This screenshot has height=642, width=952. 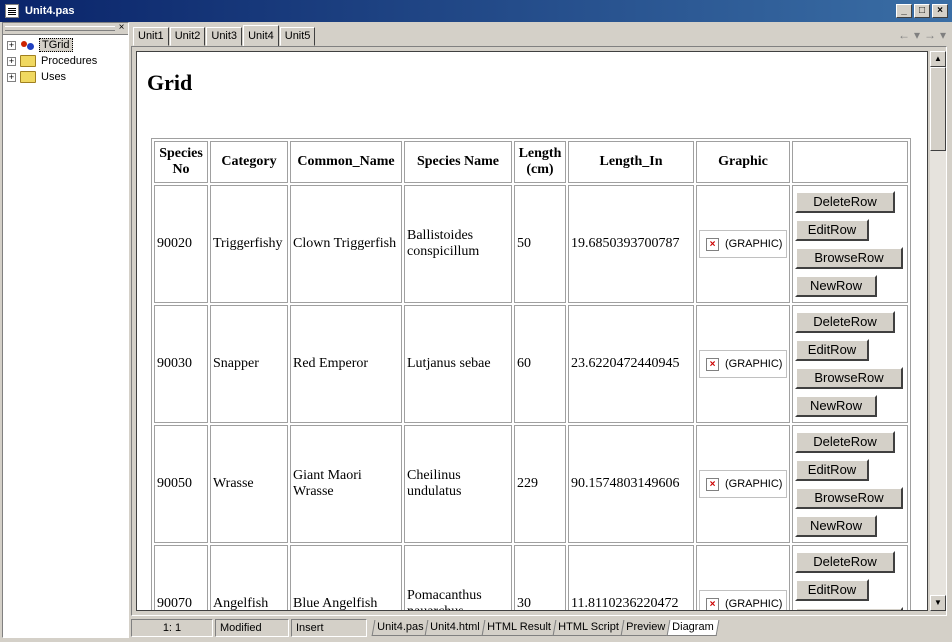 What do you see at coordinates (297, 36) in the screenshot?
I see `tab-unit5: Unit5` at bounding box center [297, 36].